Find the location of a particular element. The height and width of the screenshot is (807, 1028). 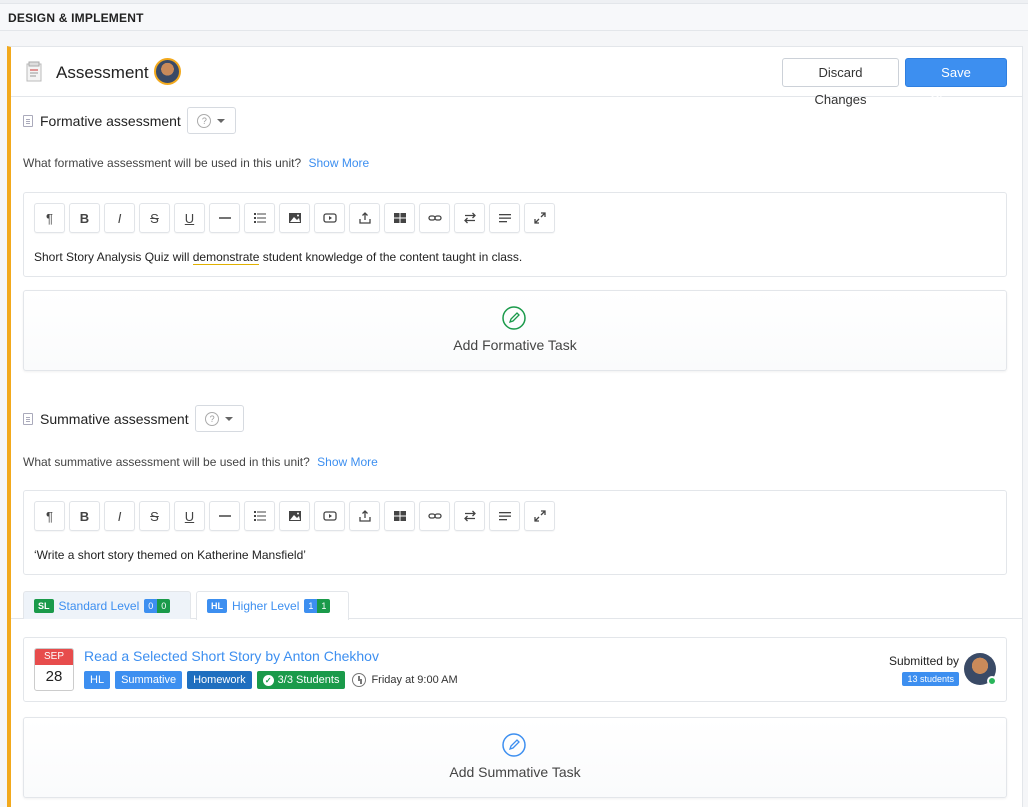

calendar-date: SEP 28 is located at coordinates (54, 669).